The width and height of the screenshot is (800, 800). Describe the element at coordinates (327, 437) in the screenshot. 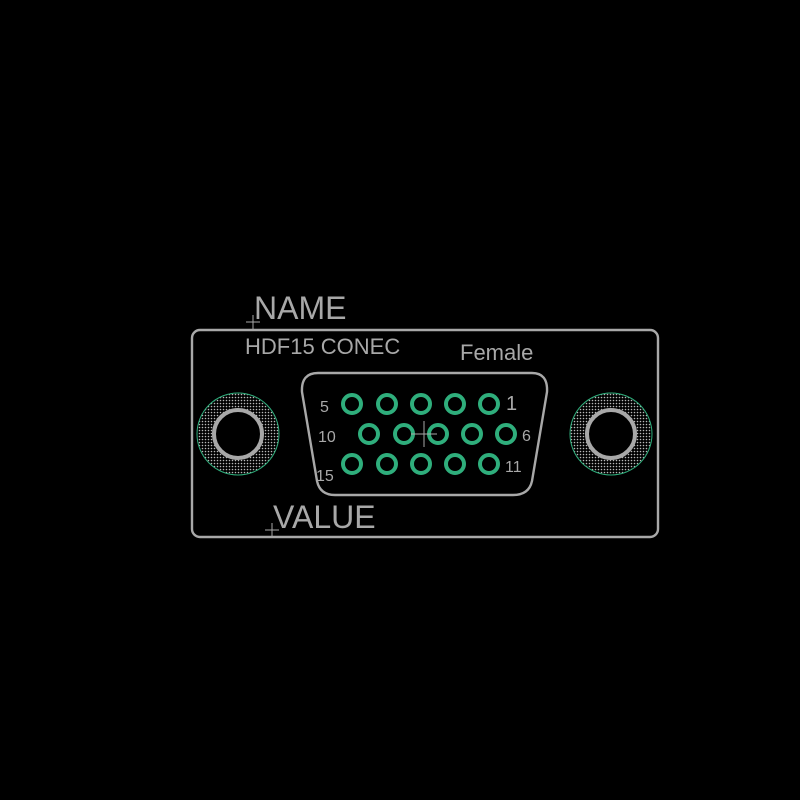

I see `pin-label-10: 10` at that location.